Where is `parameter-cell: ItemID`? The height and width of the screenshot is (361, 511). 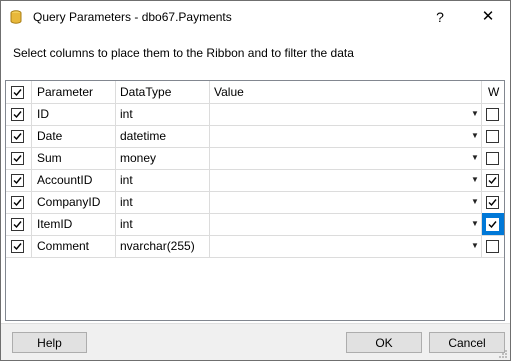
parameter-cell: ItemID is located at coordinates (74, 224).